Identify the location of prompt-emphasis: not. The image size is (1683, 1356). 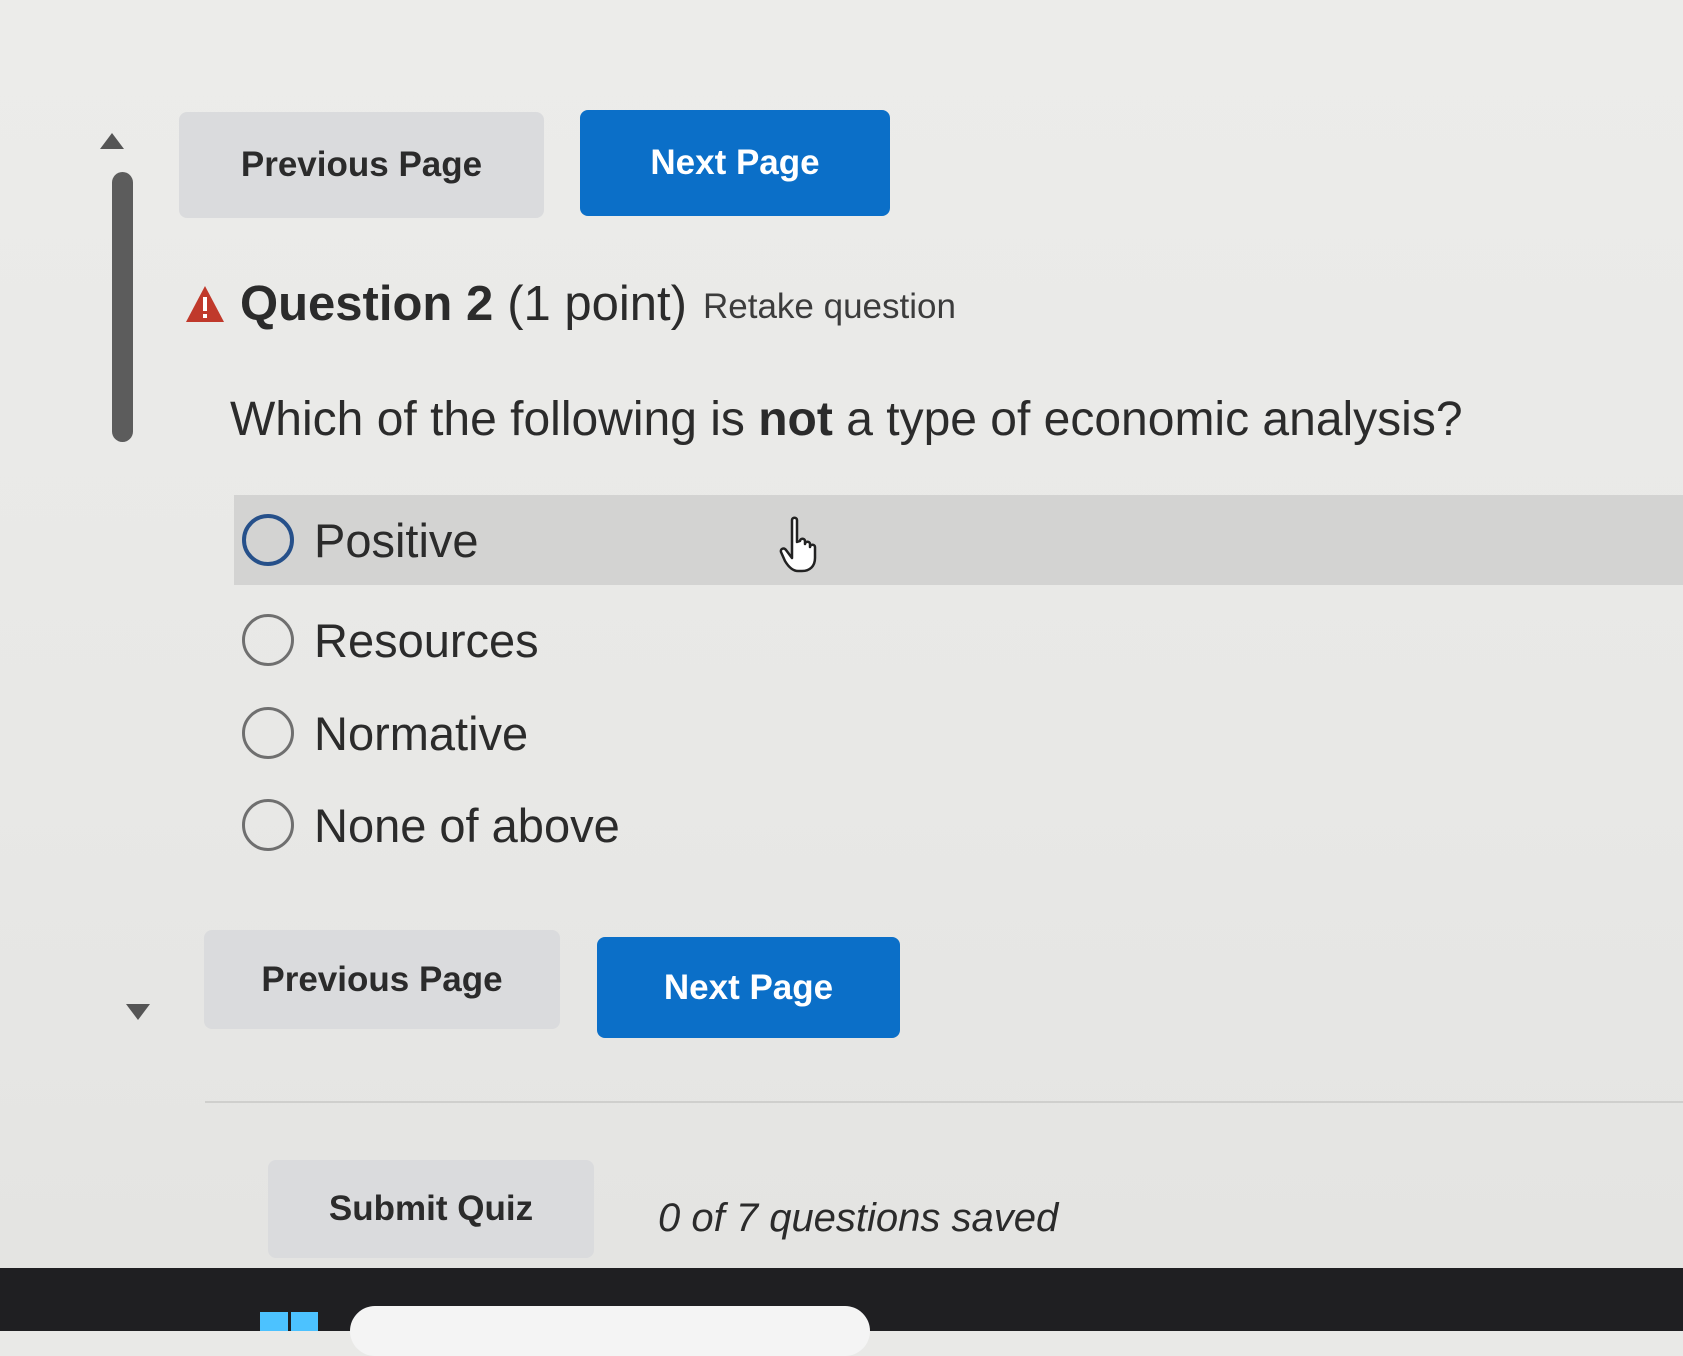
(795, 419).